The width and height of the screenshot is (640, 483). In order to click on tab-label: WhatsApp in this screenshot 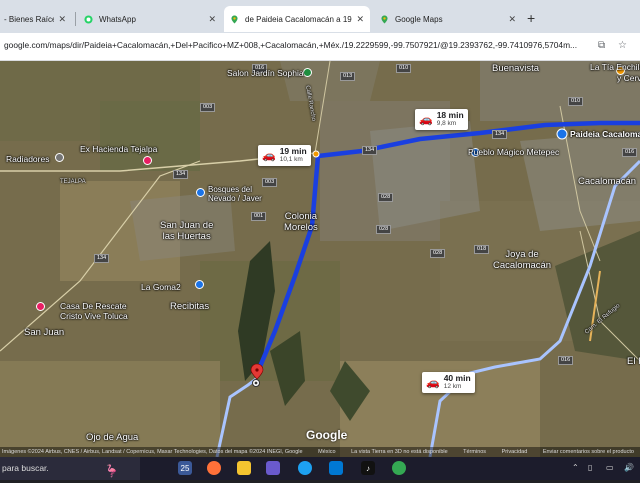, I will do `click(117, 19)`.